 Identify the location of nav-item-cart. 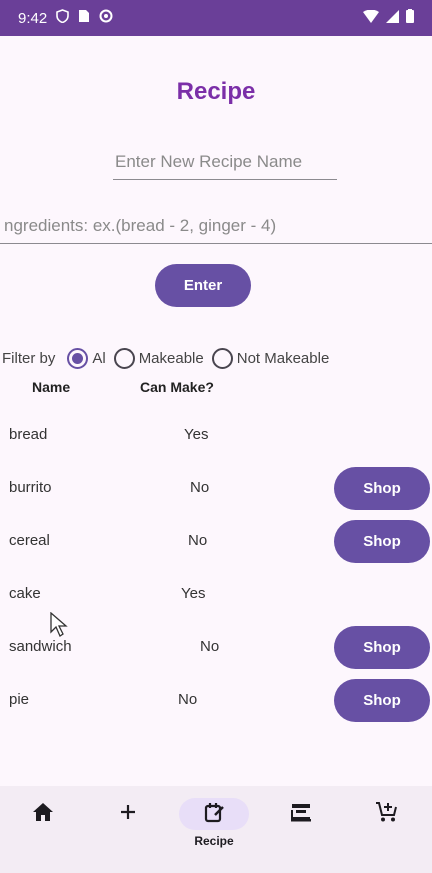
(387, 829).